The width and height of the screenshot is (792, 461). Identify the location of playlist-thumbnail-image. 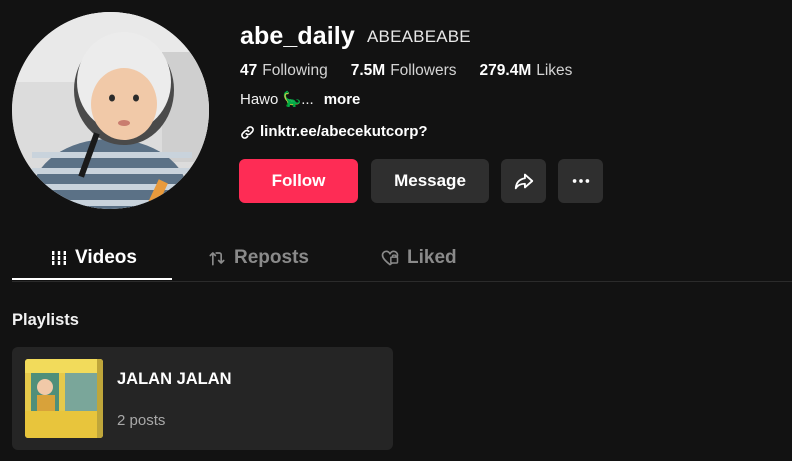
(64, 398).